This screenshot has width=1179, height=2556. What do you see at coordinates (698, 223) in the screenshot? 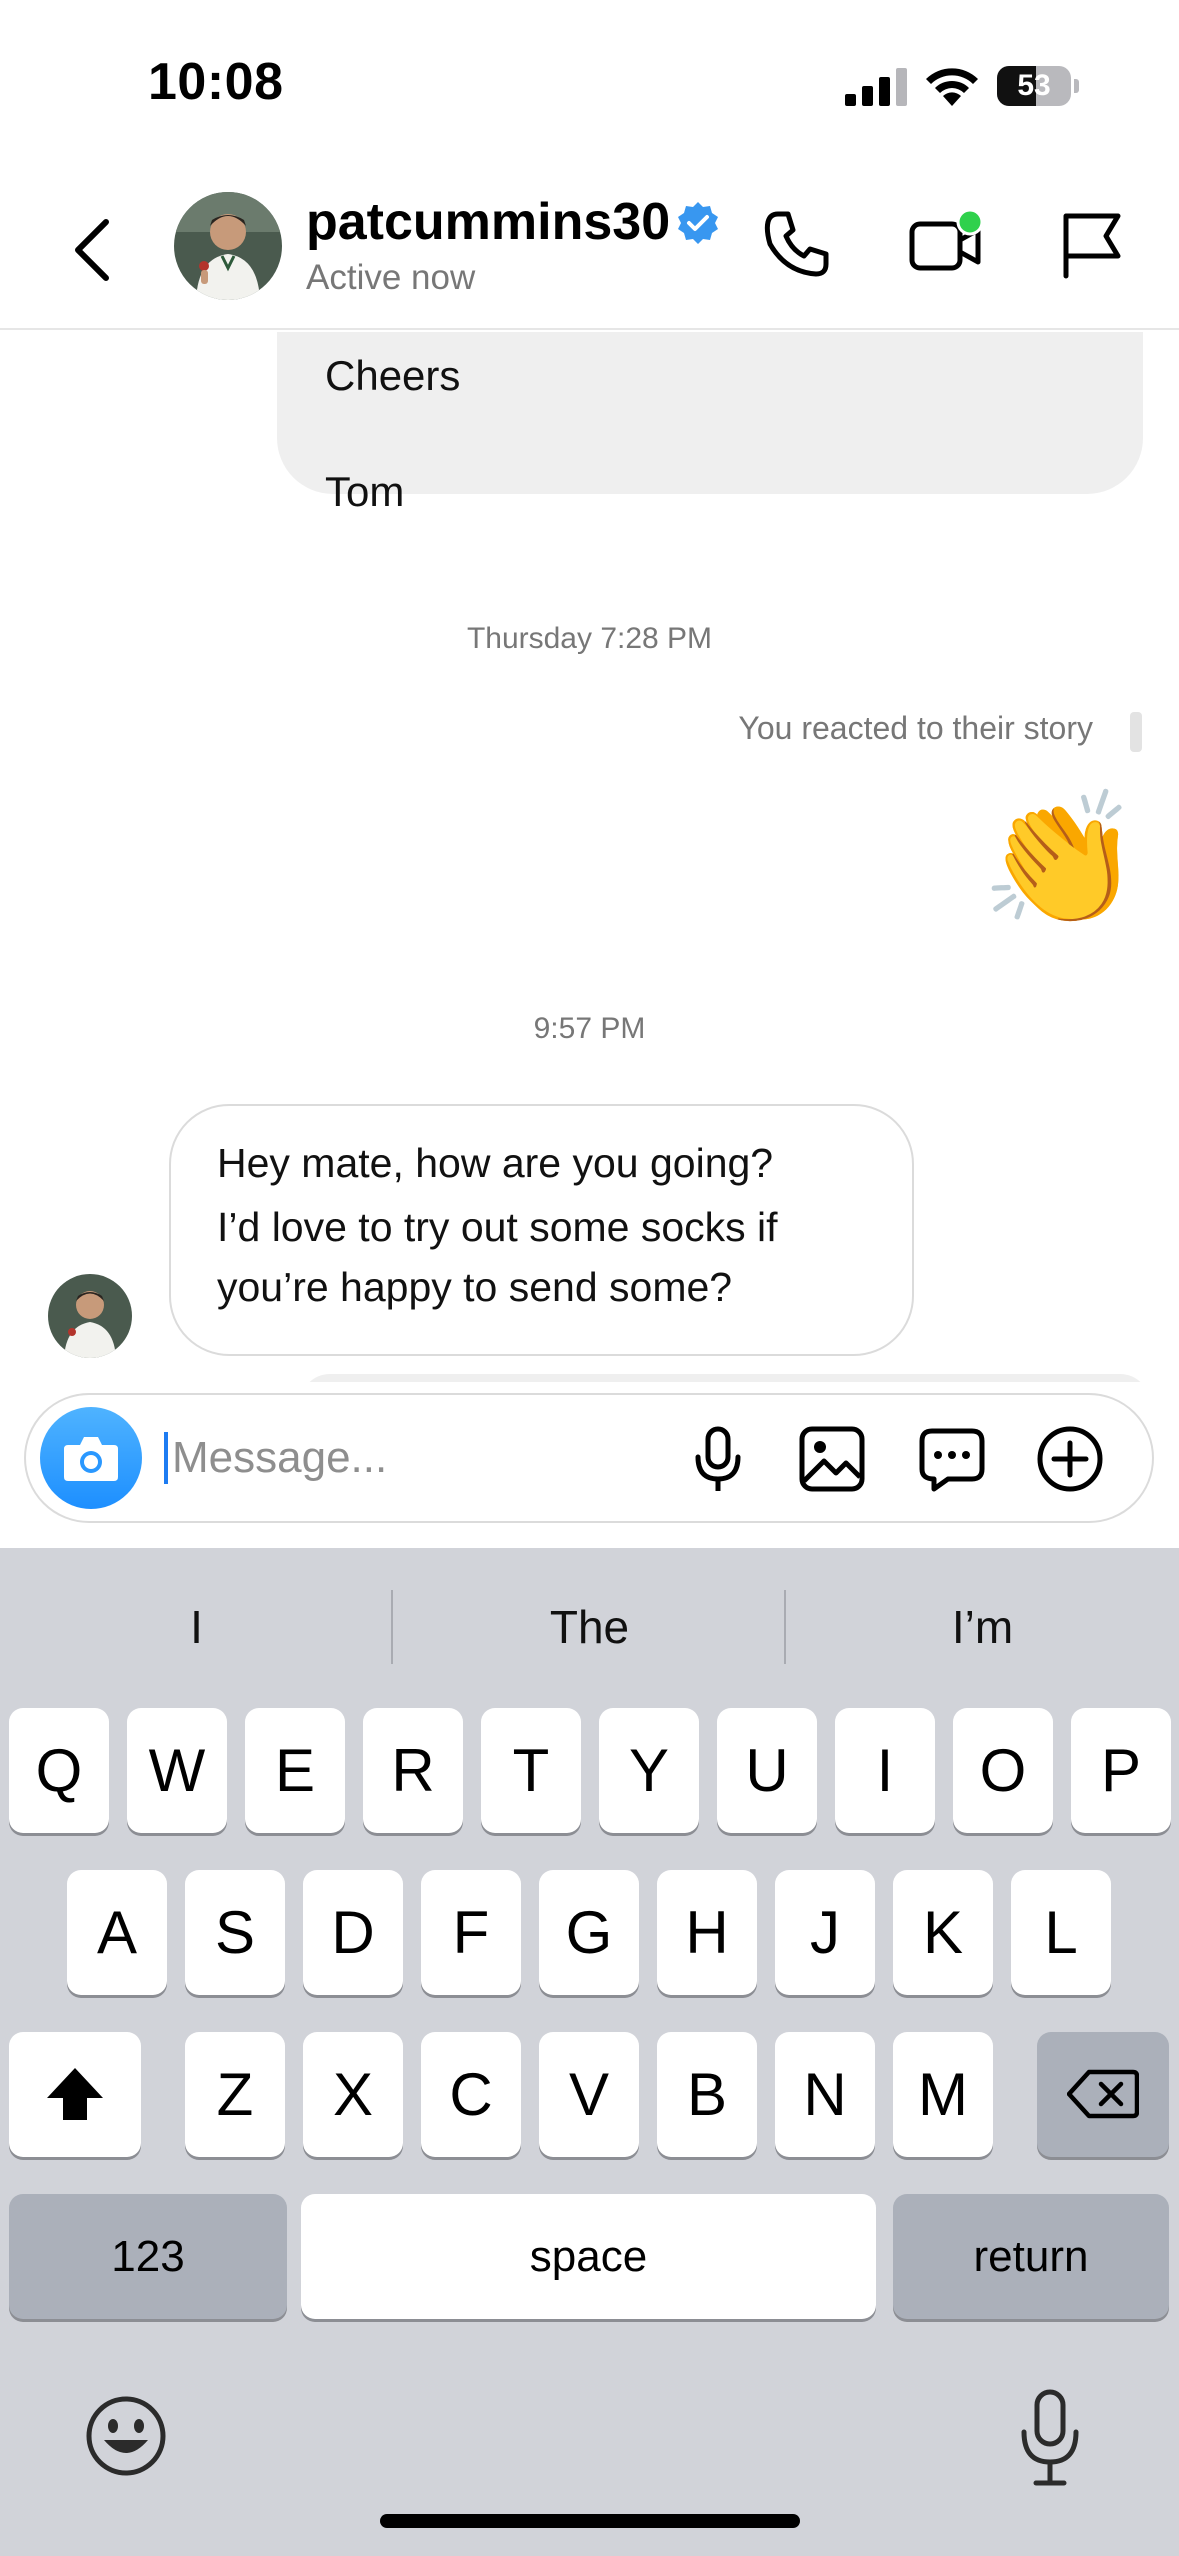
I see `verified-badge-icon` at bounding box center [698, 223].